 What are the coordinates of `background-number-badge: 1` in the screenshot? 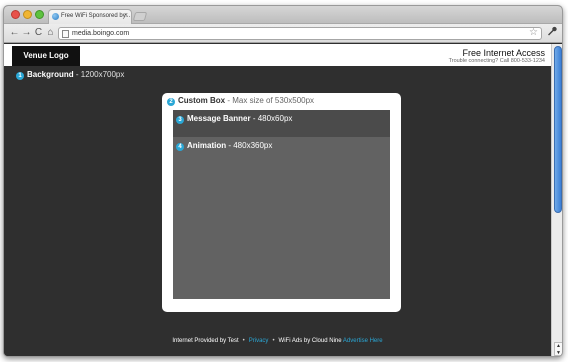 It's located at (20, 75).